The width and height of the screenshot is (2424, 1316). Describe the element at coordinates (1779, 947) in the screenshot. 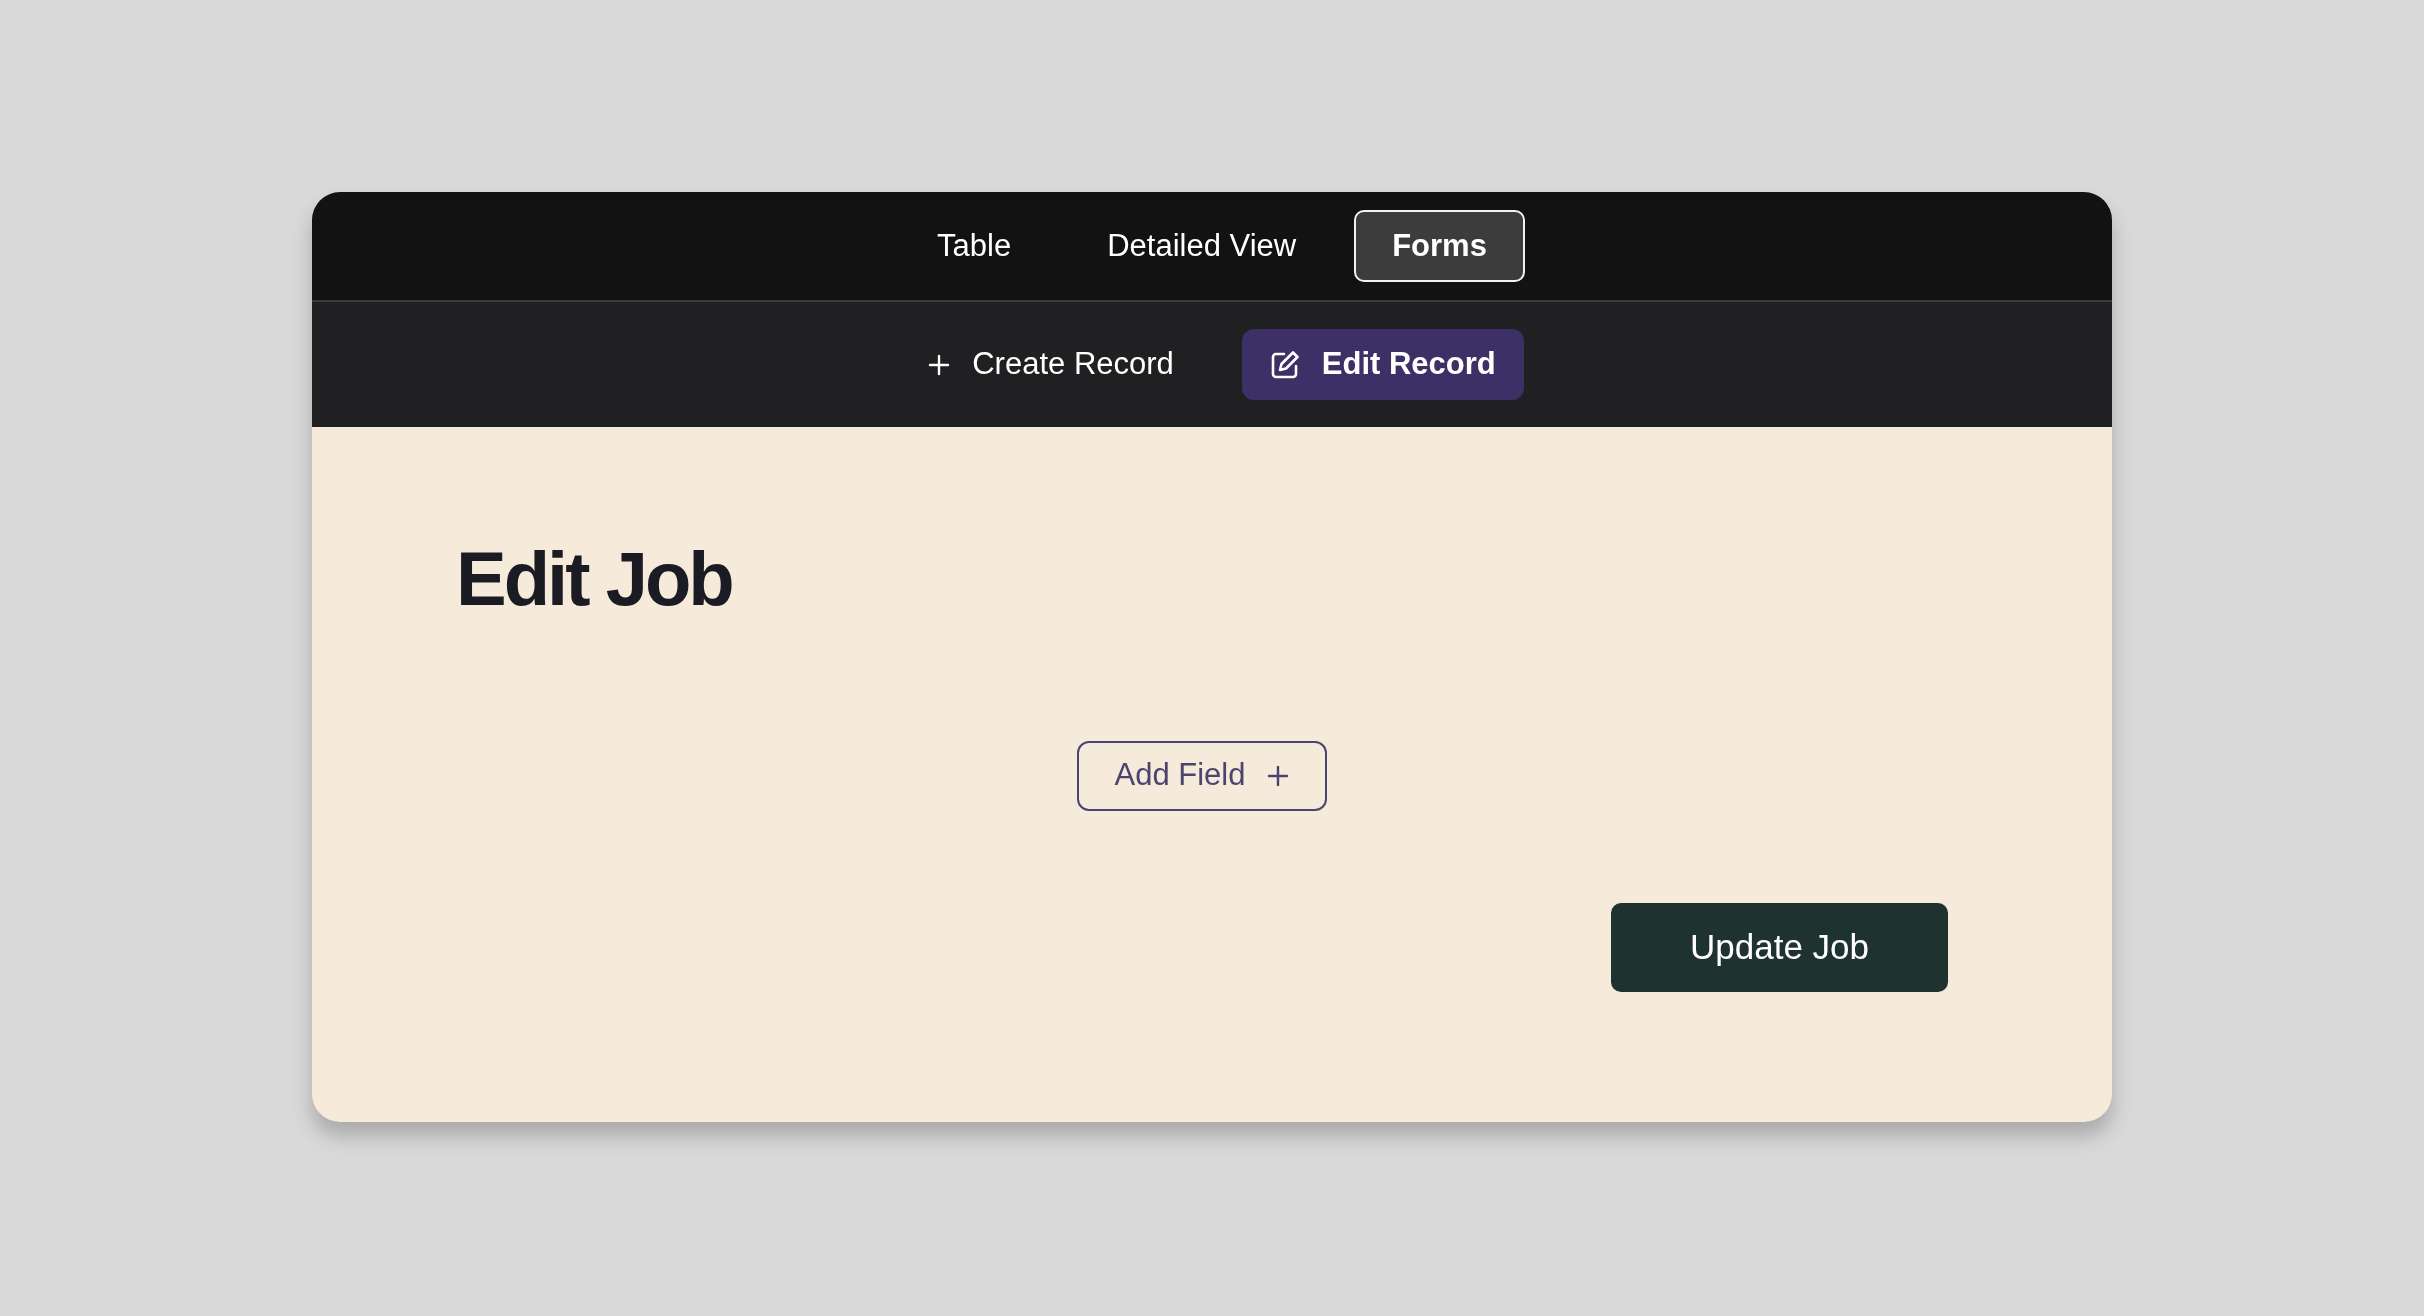

I see `update-button: Update Job` at that location.